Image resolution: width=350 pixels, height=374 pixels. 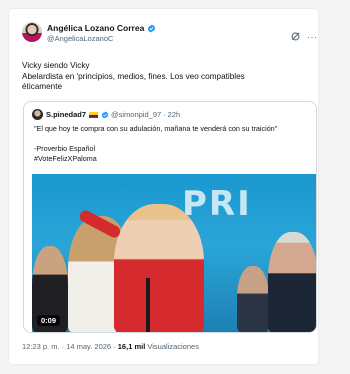 I want to click on colombia-flag-icon, so click(x=94, y=114).